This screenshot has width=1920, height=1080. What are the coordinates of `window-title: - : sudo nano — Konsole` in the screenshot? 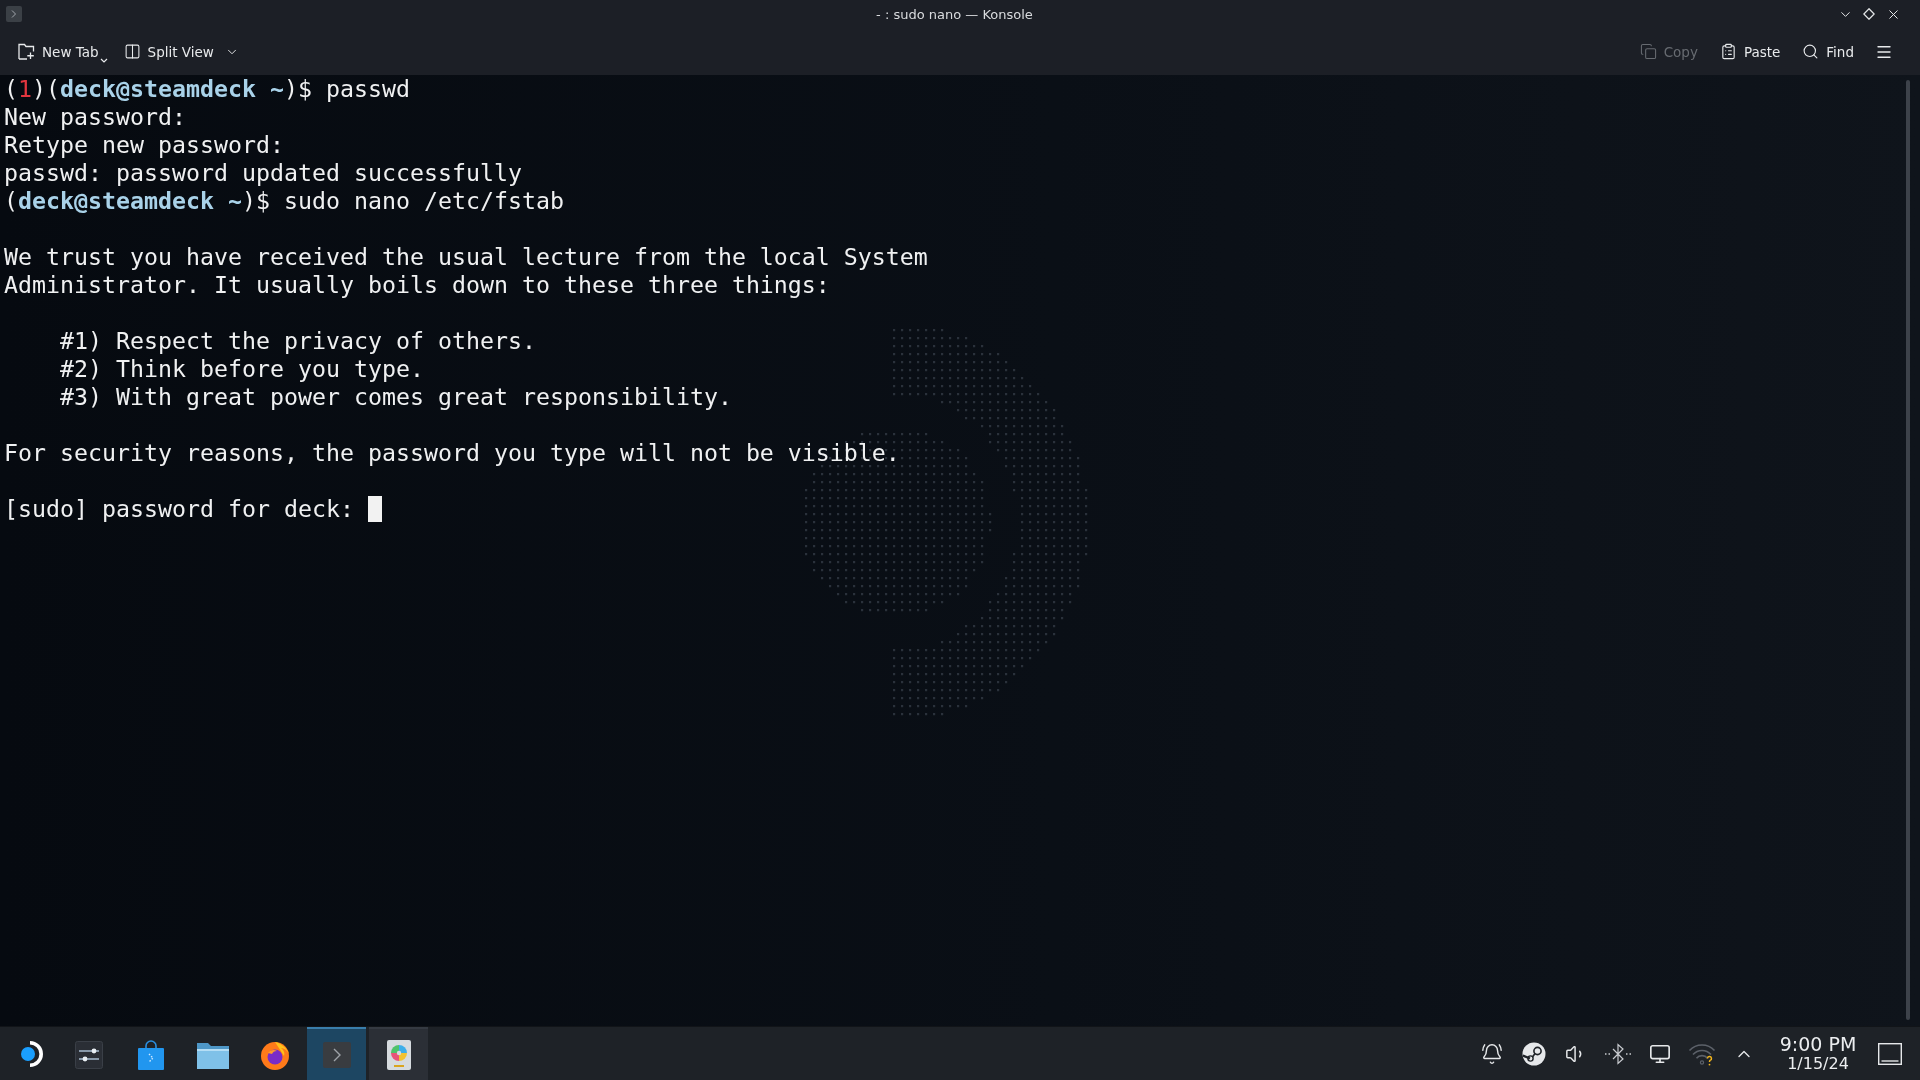 It's located at (954, 14).